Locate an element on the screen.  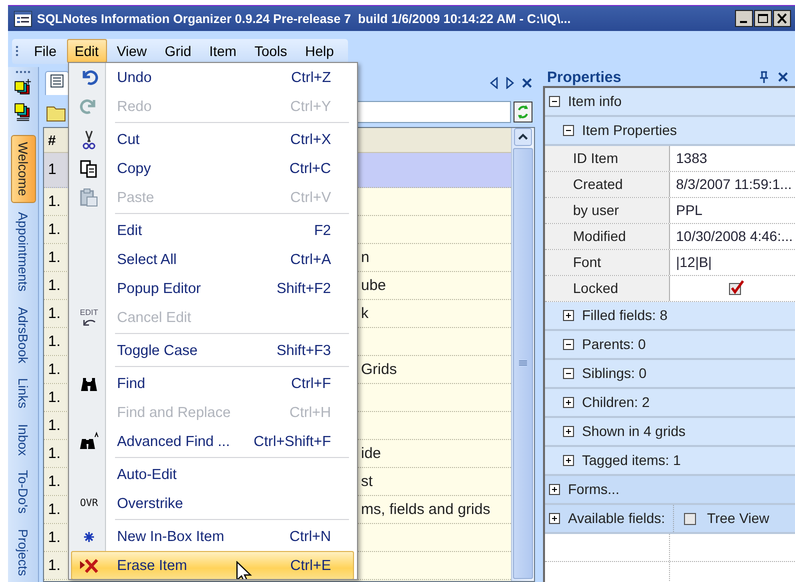
sidebar-tab: To-Do's is located at coordinates (23, 492).